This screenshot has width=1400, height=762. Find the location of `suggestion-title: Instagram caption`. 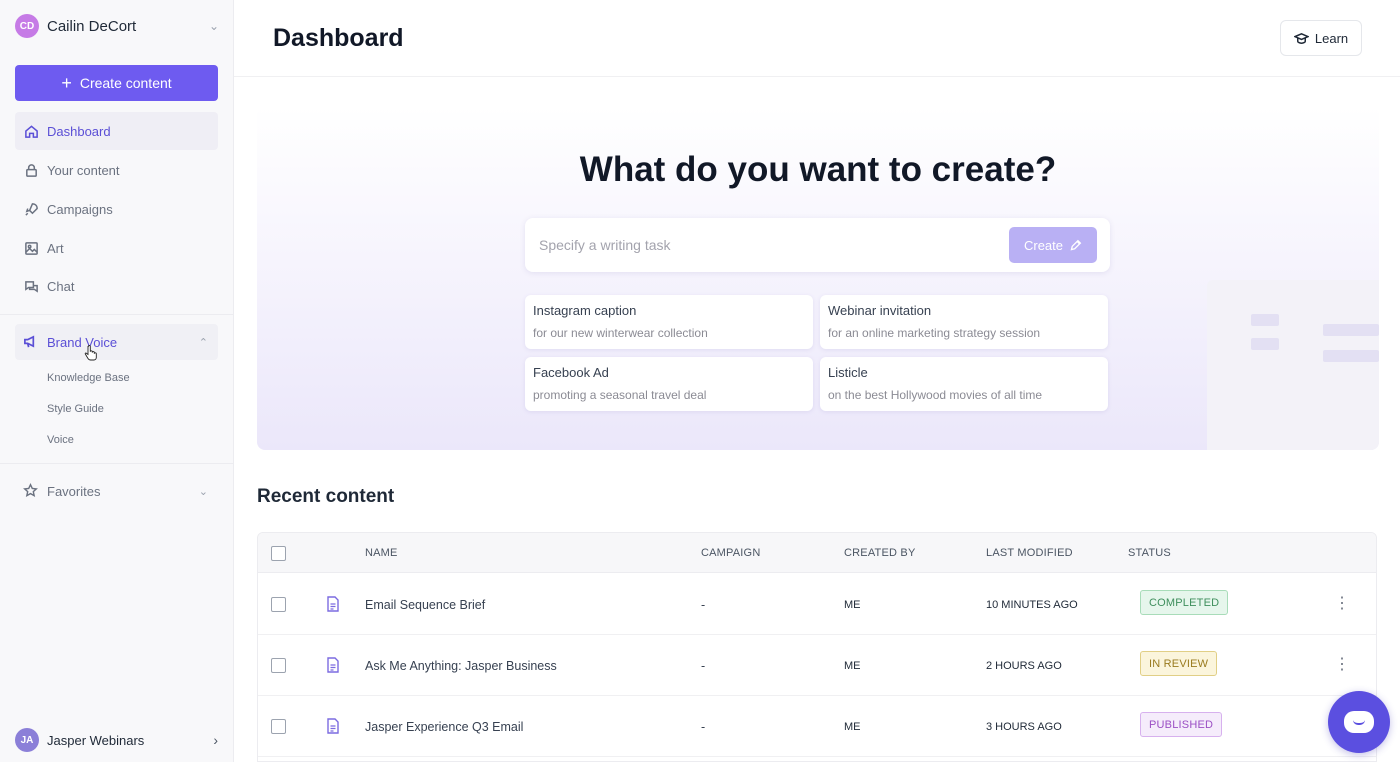

suggestion-title: Instagram caption is located at coordinates (585, 310).